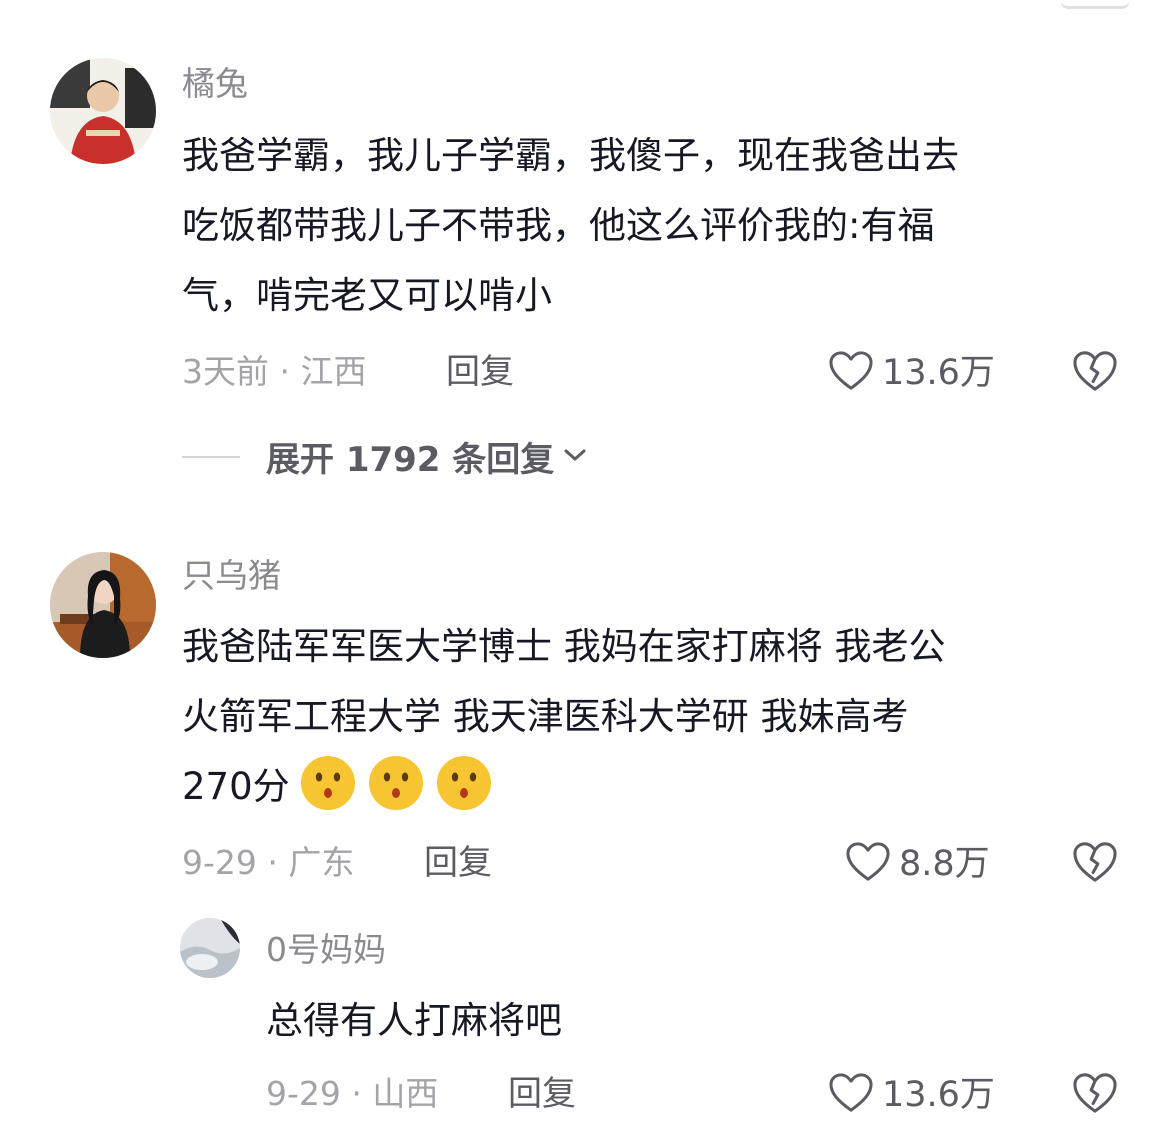 The height and width of the screenshot is (1131, 1170). I want to click on time-location: 3天前 · 江西, so click(274, 371).